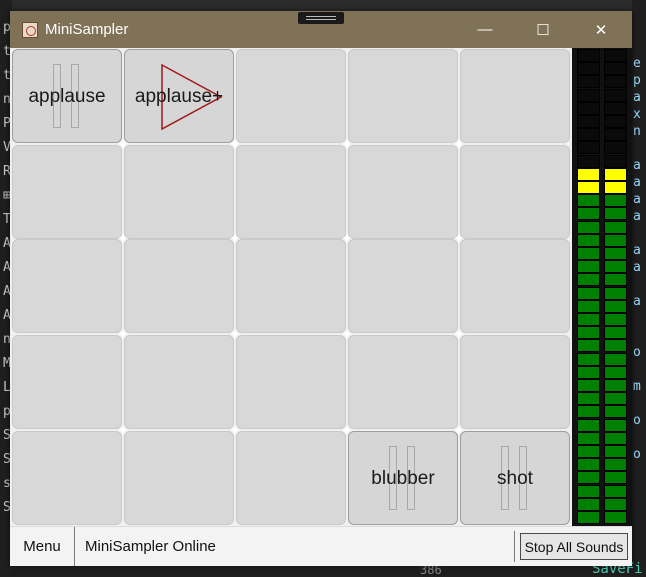  What do you see at coordinates (637, 131) in the screenshot?
I see `background-code-char: n` at bounding box center [637, 131].